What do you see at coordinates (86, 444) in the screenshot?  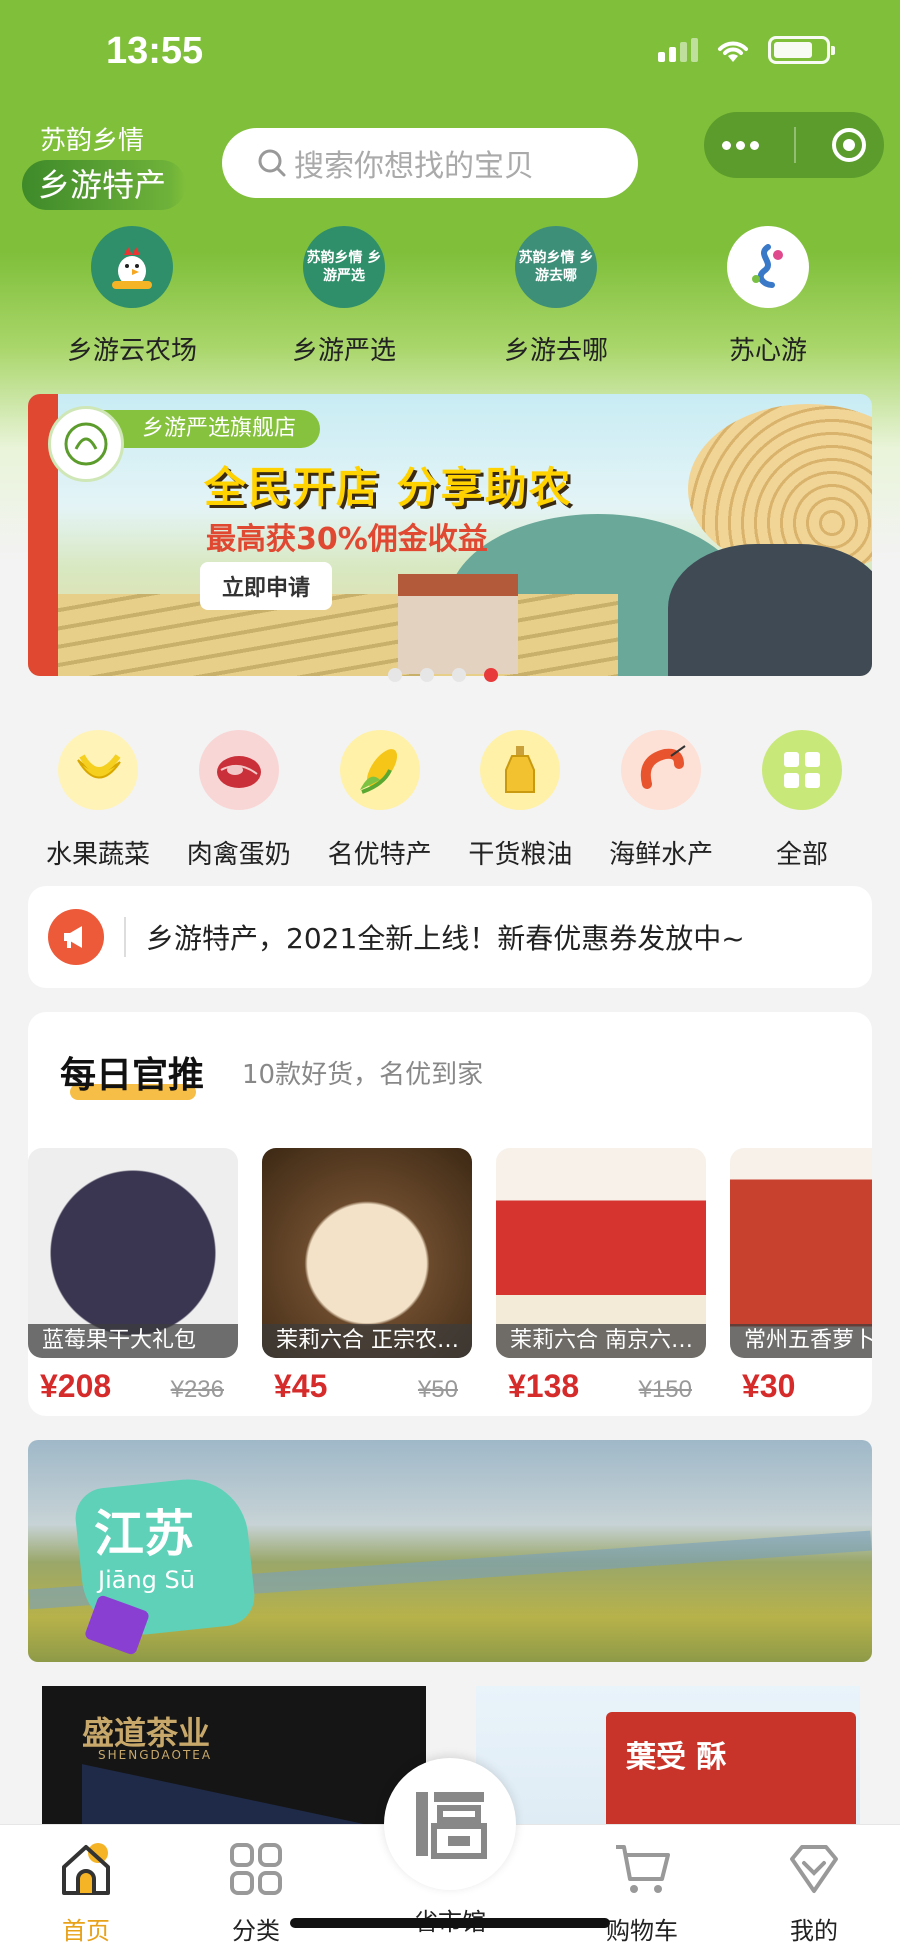 I see `store-logo-icon` at bounding box center [86, 444].